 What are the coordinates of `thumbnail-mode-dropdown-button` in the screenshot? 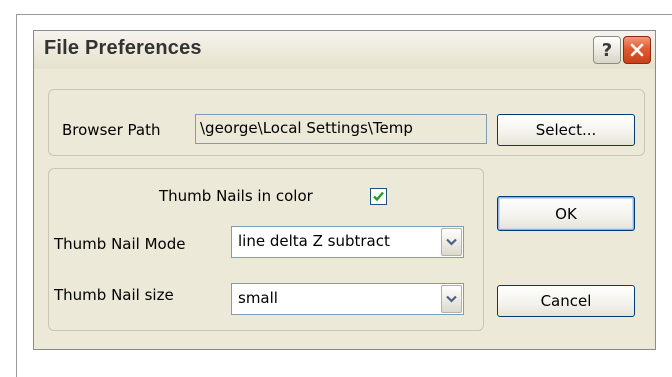 It's located at (451, 242).